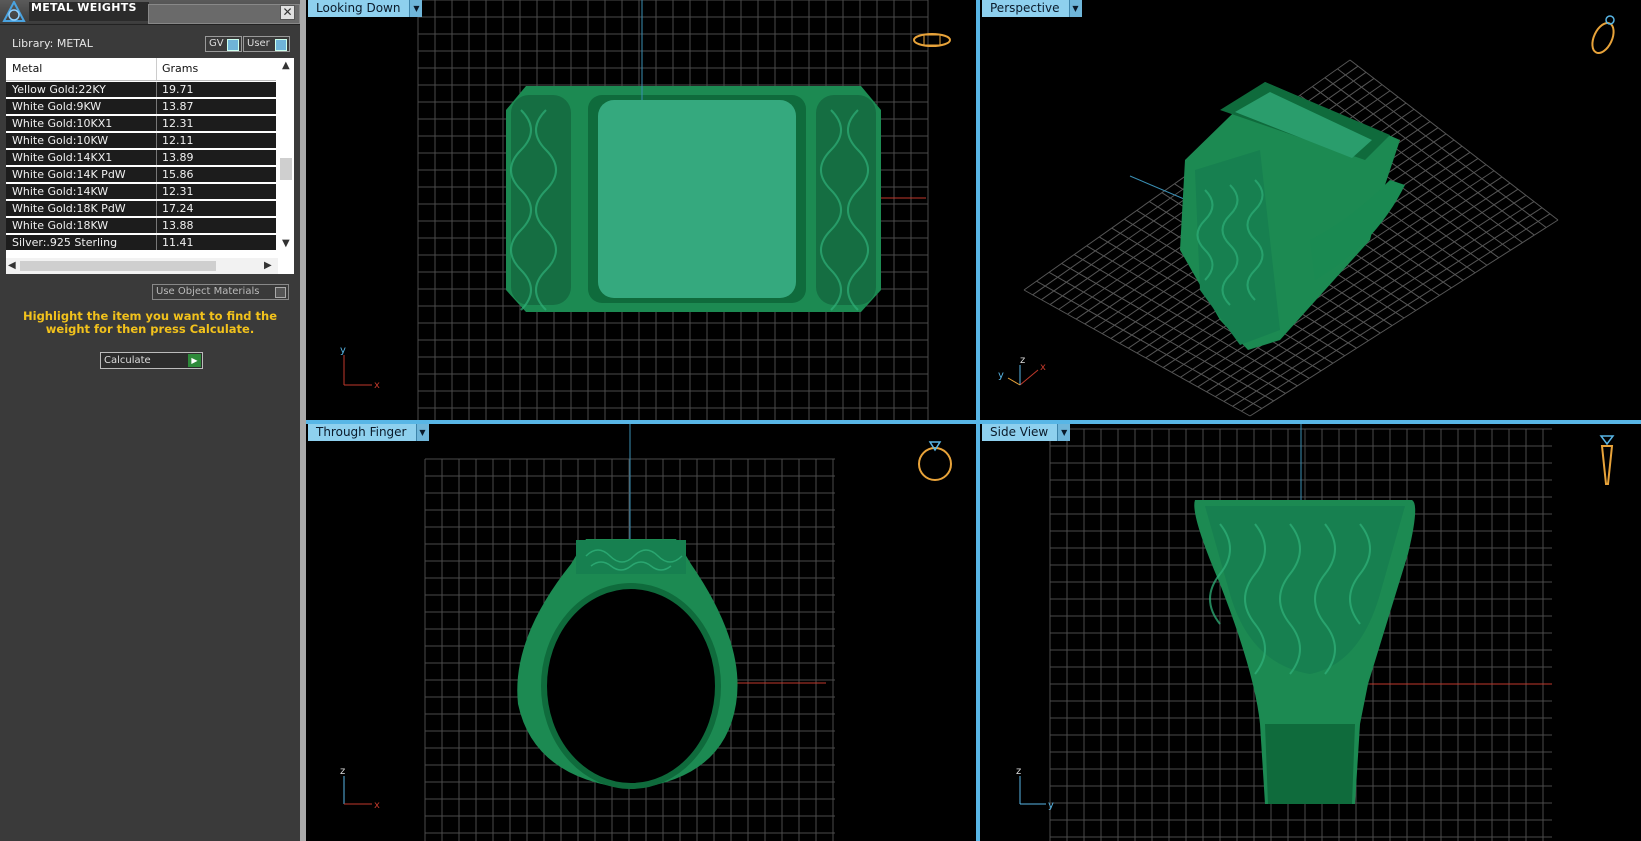  What do you see at coordinates (180, 68) in the screenshot?
I see `column-header-grams: Grams` at bounding box center [180, 68].